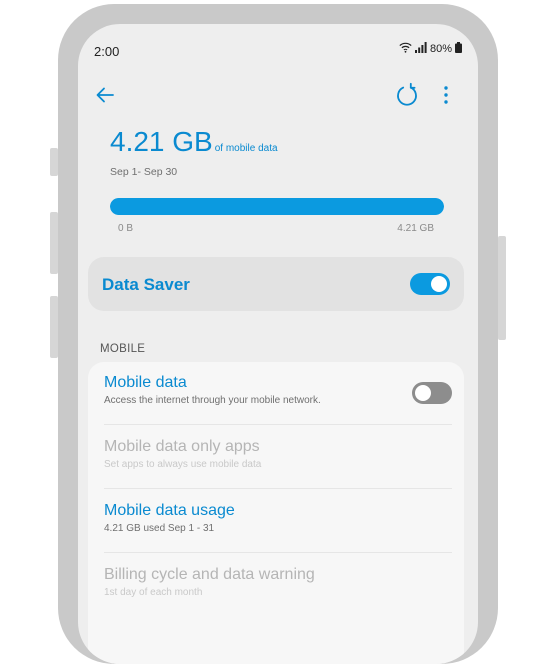 This screenshot has height=664, width=552. Describe the element at coordinates (182, 446) in the screenshot. I see `item-title: Mobile data only apps` at that location.